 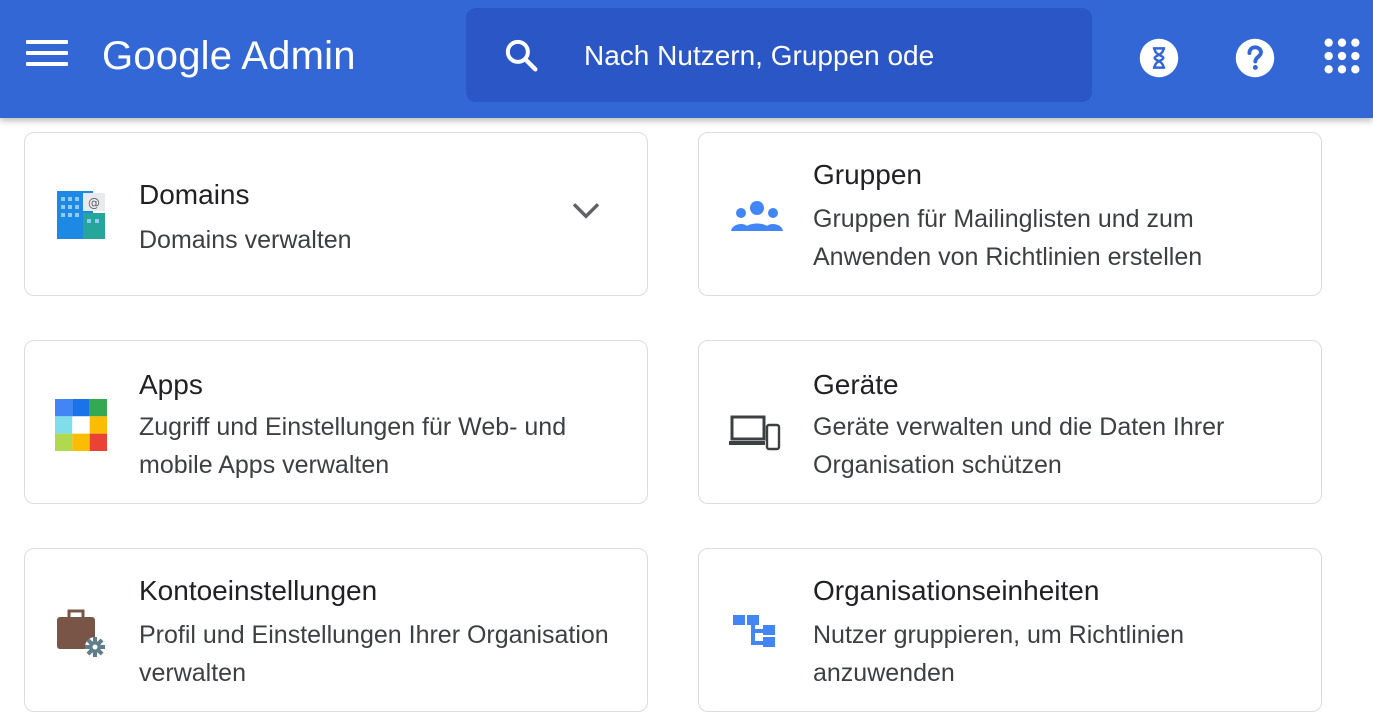 What do you see at coordinates (856, 384) in the screenshot?
I see `card-title: Geräte` at bounding box center [856, 384].